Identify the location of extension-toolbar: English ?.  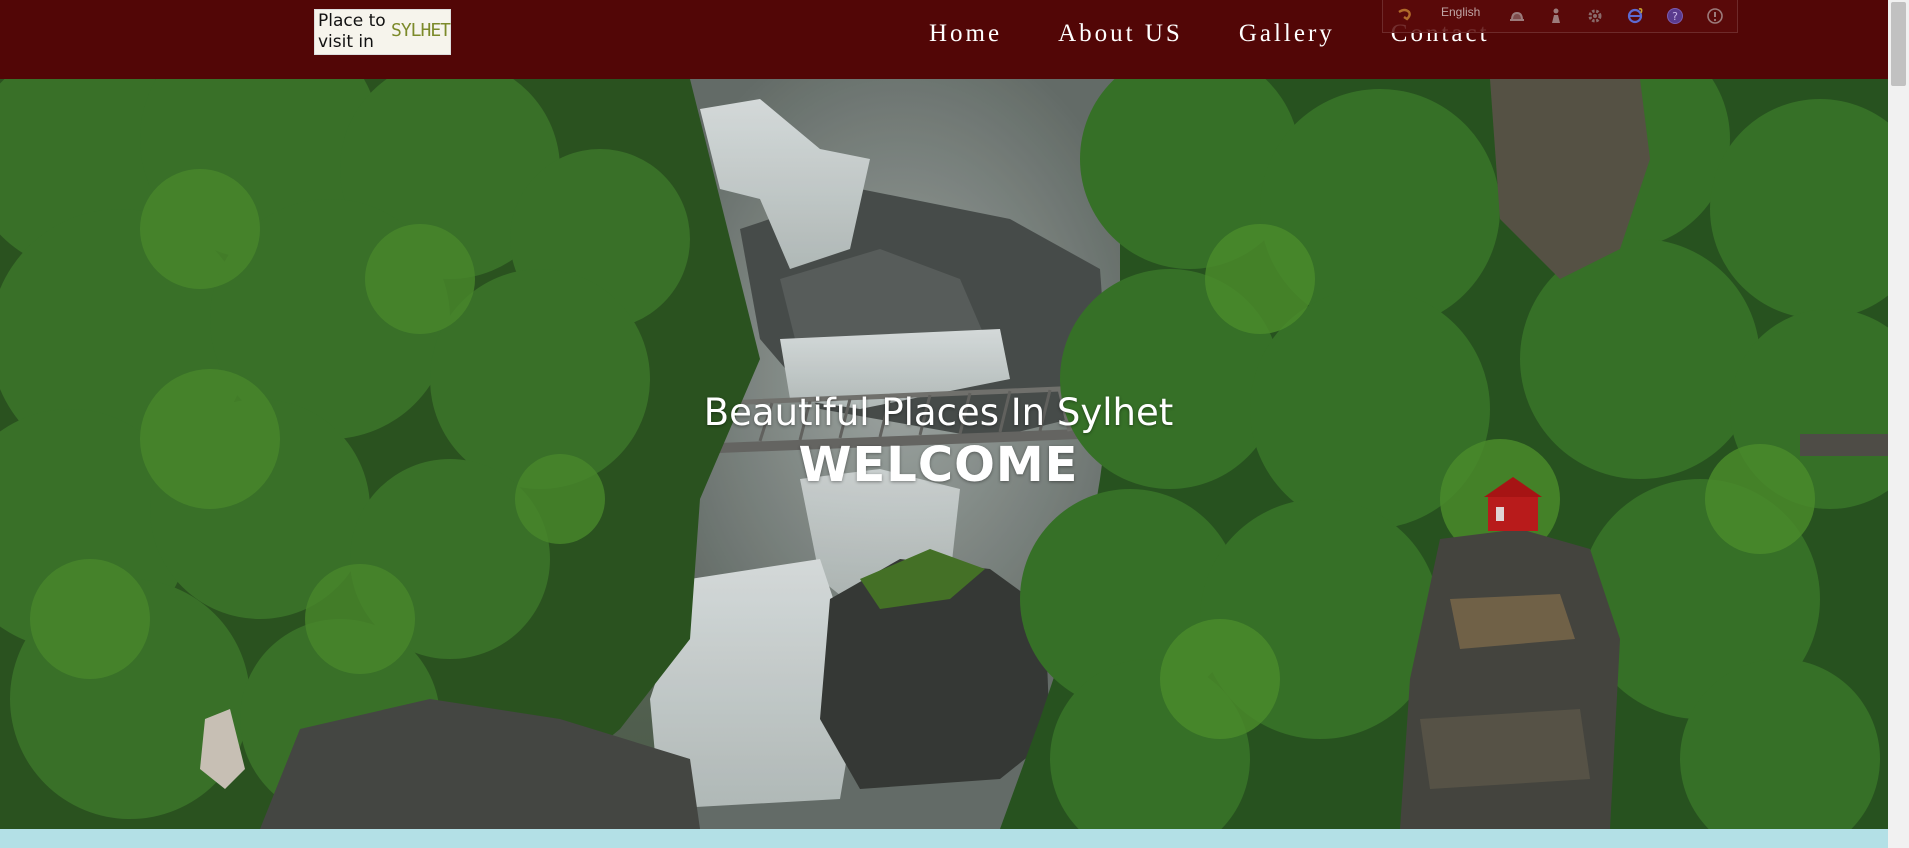
(1560, 16).